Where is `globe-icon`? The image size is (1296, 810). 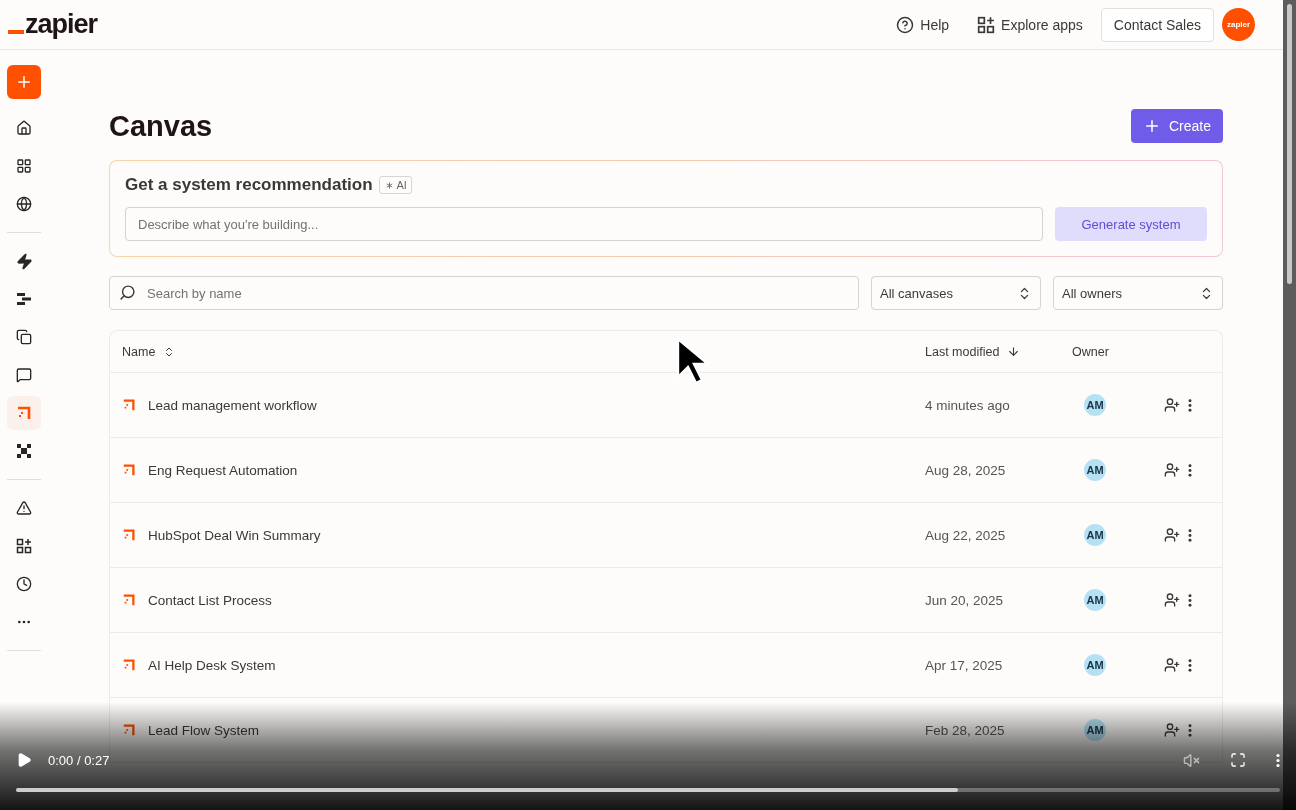
globe-icon is located at coordinates (24, 204).